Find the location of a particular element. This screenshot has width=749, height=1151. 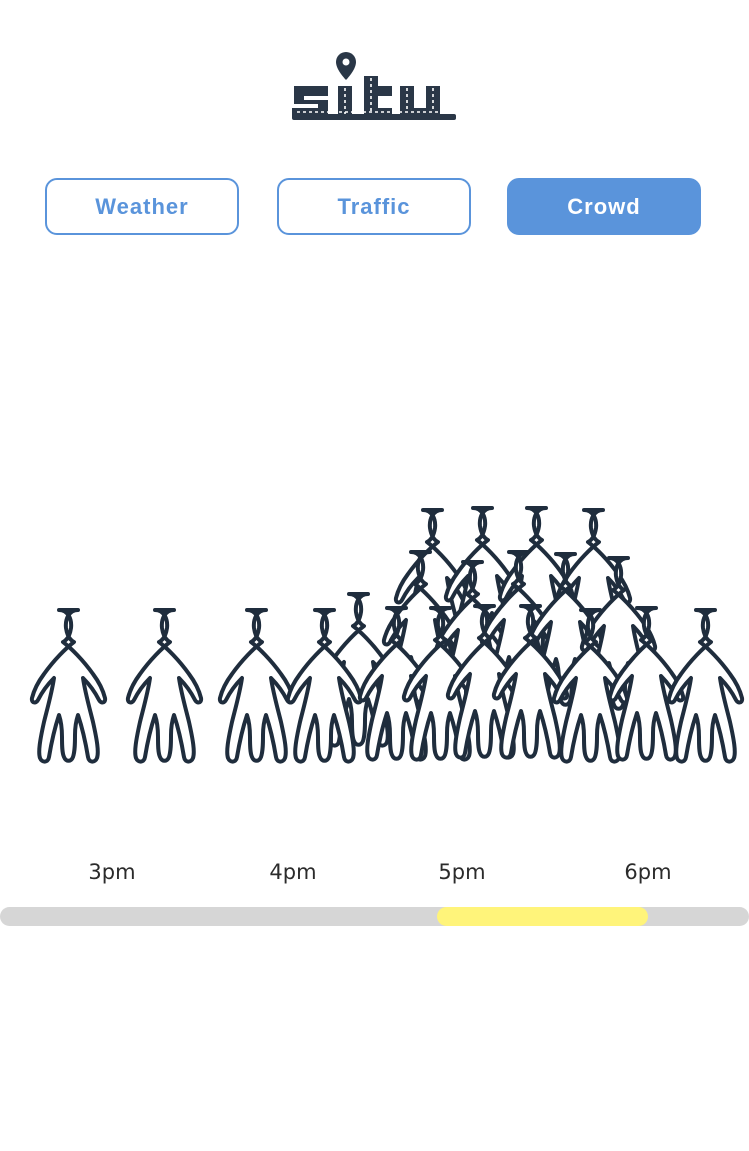

time-label-5pm: 5pm is located at coordinates (462, 872).